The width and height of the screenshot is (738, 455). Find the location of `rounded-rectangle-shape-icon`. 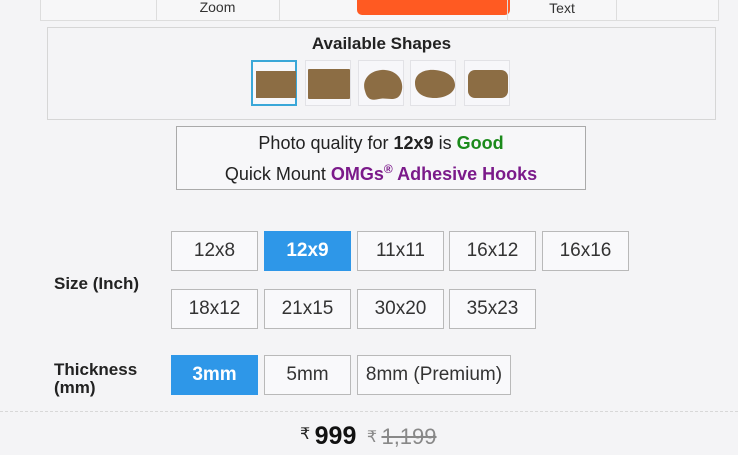

rounded-rectangle-shape-icon is located at coordinates (488, 84).